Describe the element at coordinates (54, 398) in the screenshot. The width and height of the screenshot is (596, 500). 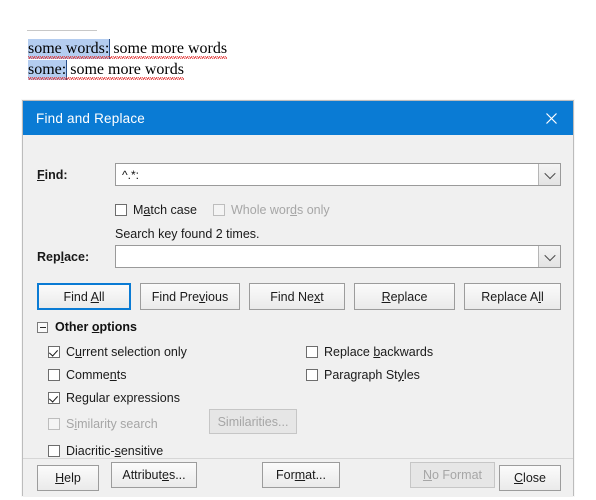
I see `regular-expressions-box` at that location.